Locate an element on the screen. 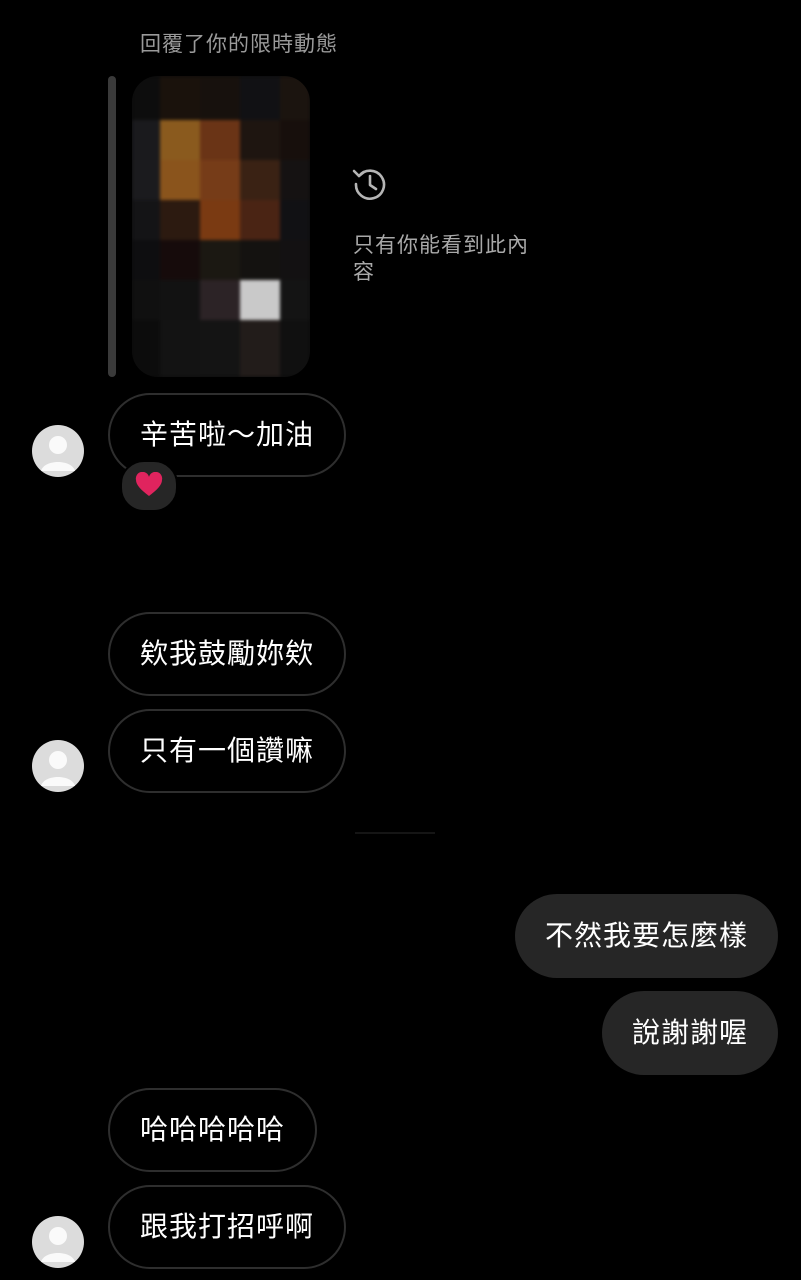 The height and width of the screenshot is (1280, 801). divider is located at coordinates (395, 833).